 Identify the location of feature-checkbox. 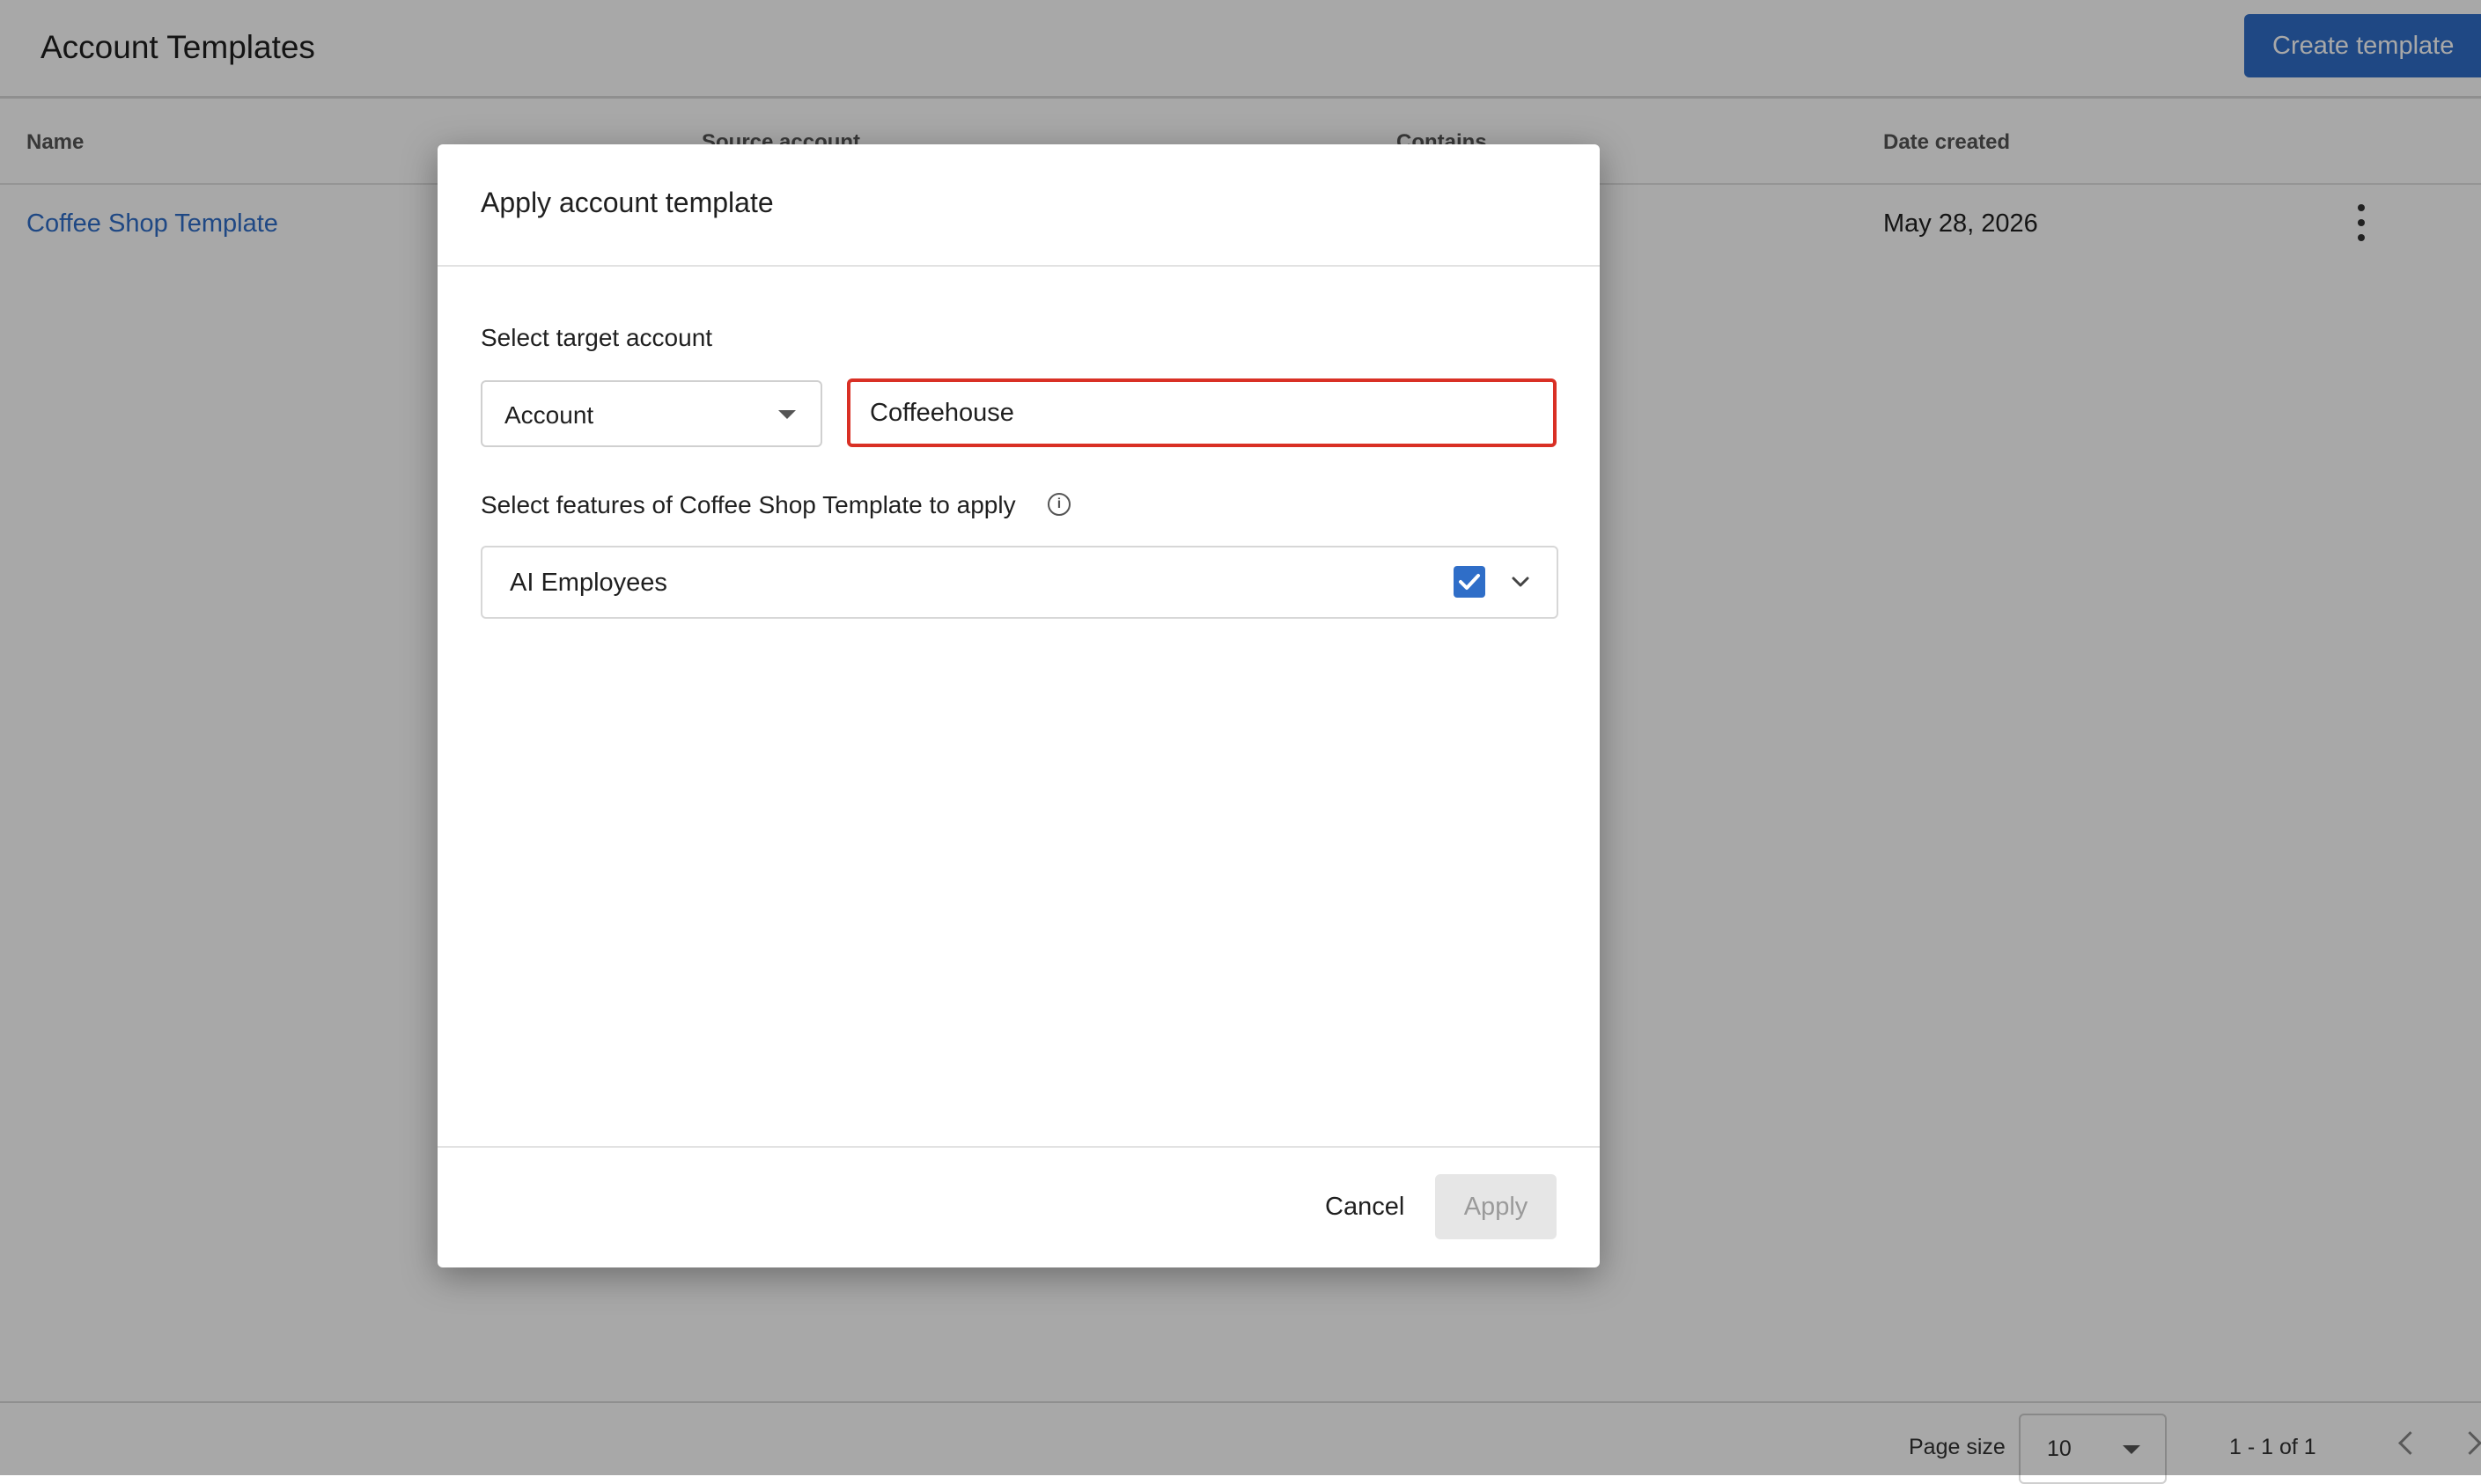
(1470, 582).